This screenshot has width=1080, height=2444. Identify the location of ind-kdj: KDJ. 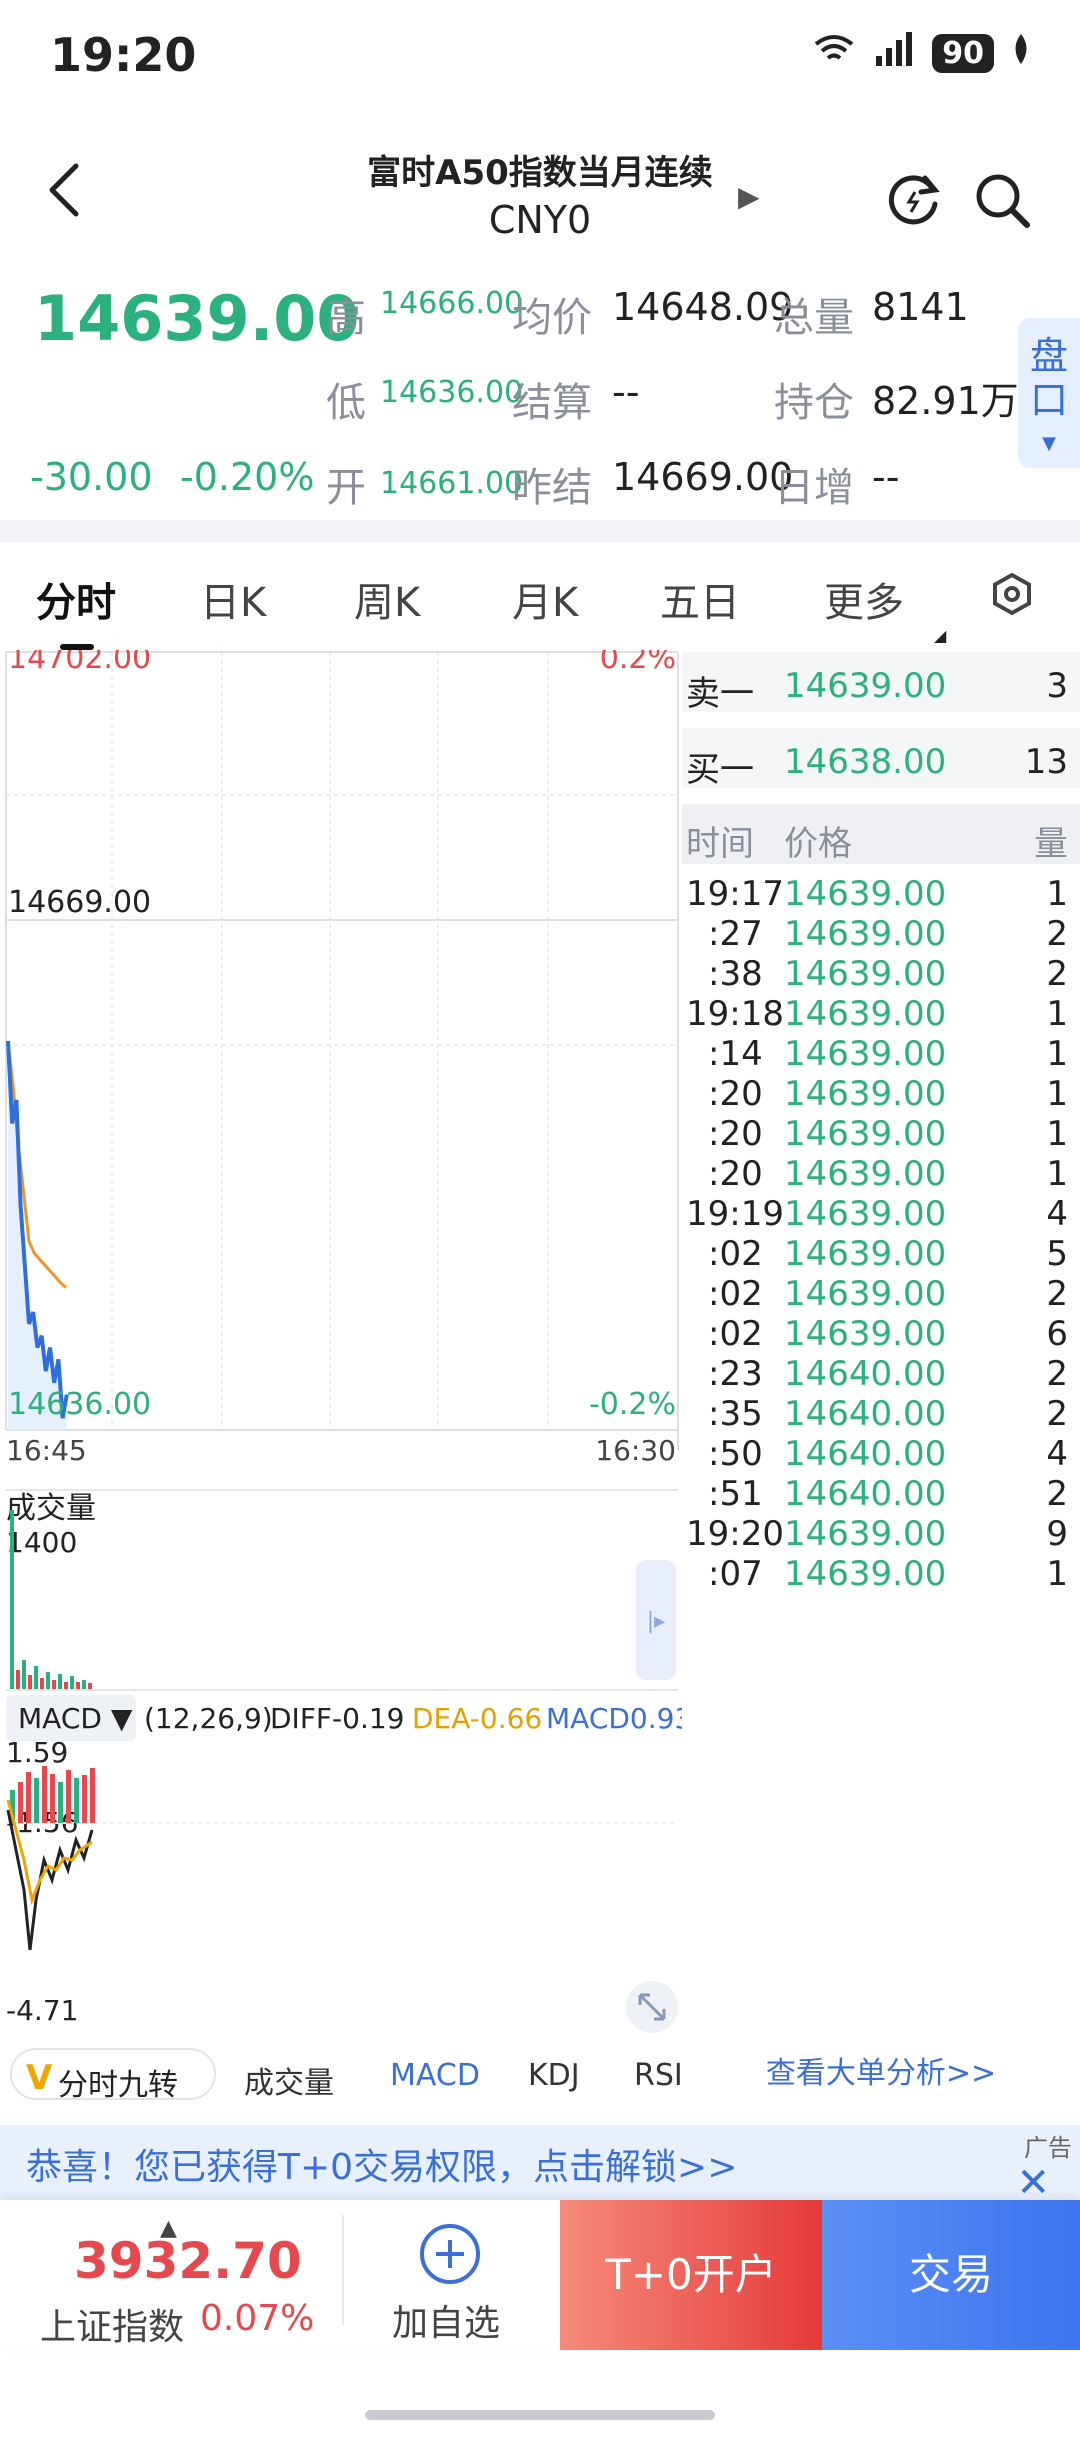
(554, 2075).